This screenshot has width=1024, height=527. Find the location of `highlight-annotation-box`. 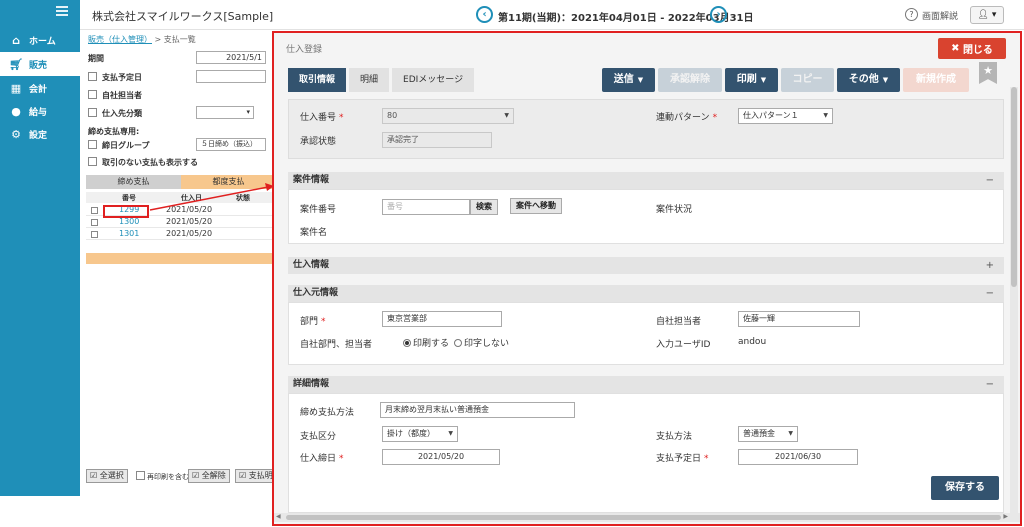

highlight-annotation-box is located at coordinates (126, 211).